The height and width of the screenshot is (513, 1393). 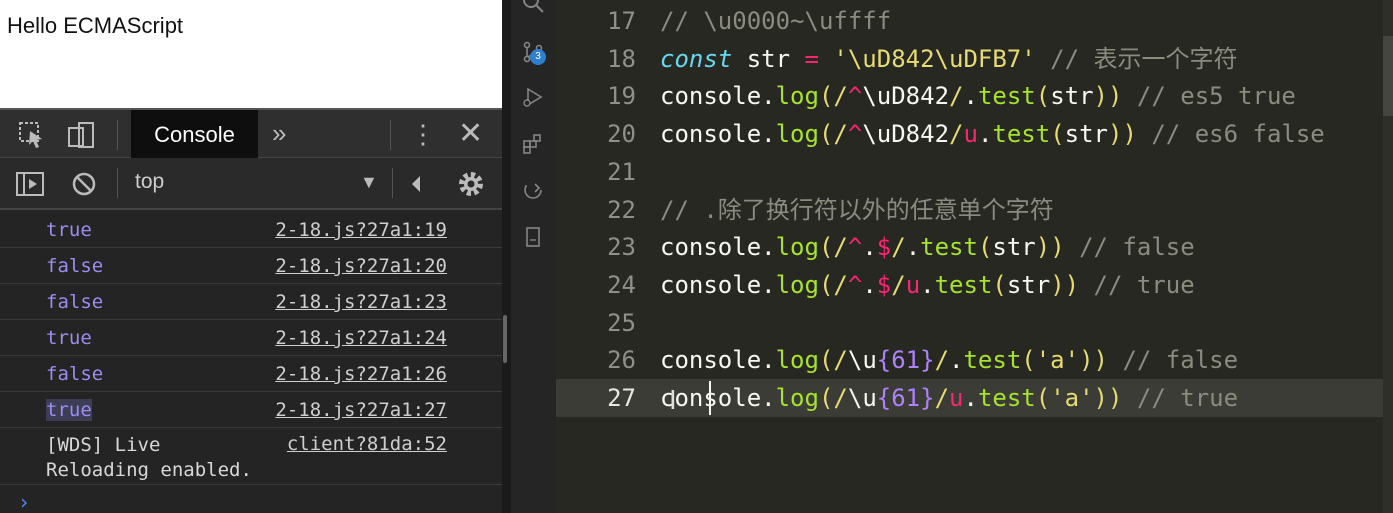 I want to click on console-toolbar: top ▼, so click(x=251, y=184).